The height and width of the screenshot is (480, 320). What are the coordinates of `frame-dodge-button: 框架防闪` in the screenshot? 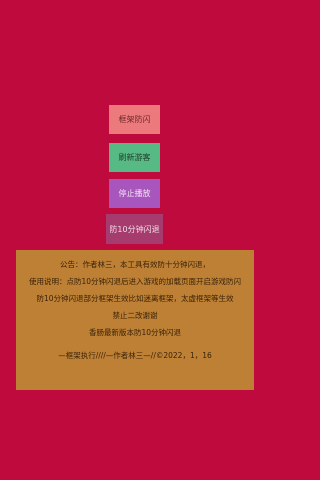 It's located at (134, 119).